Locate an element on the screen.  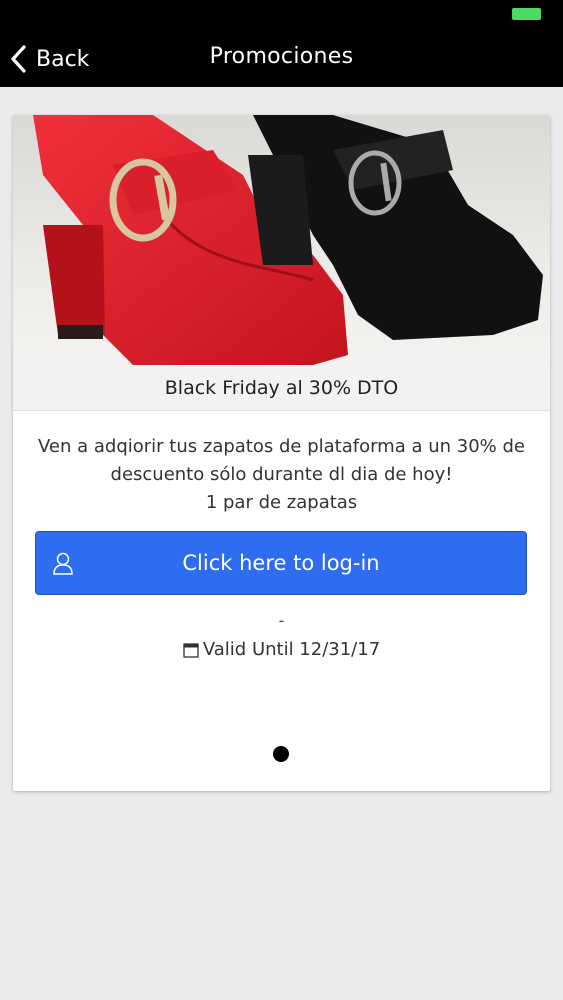
login-button: Click here to log-in is located at coordinates (281, 563).